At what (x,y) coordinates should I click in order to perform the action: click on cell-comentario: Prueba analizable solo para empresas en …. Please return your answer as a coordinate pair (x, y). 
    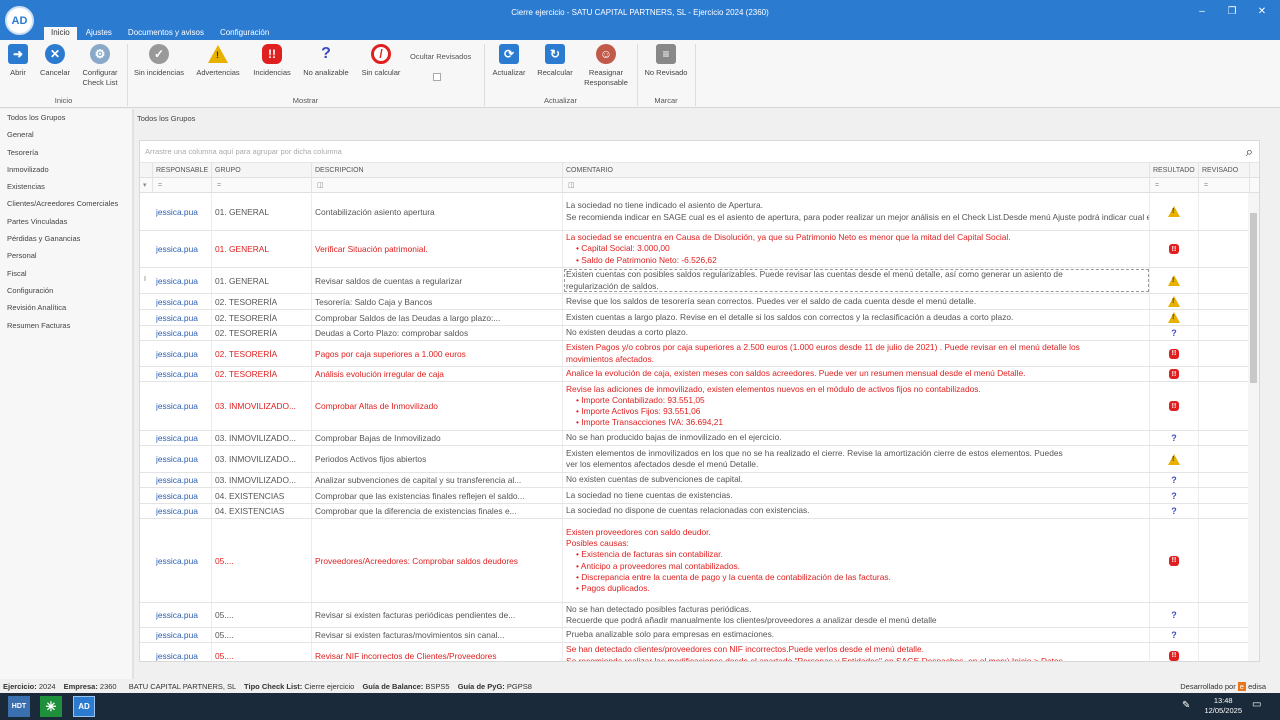
    Looking at the image, I should click on (856, 635).